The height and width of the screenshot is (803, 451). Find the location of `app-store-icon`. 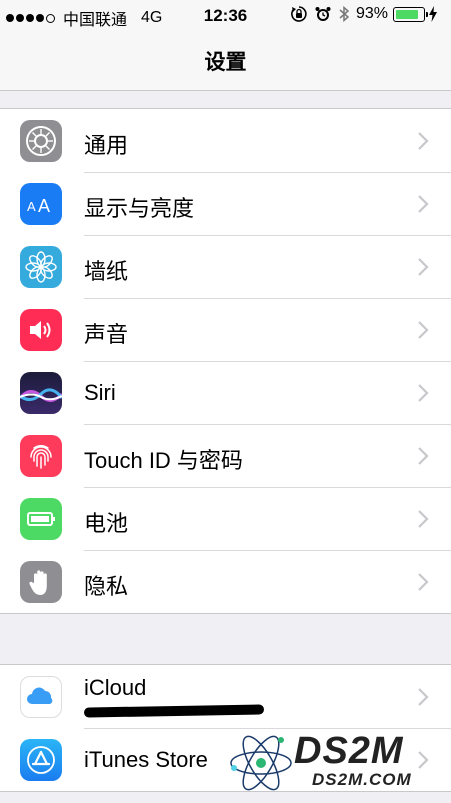

app-store-icon is located at coordinates (41, 760).